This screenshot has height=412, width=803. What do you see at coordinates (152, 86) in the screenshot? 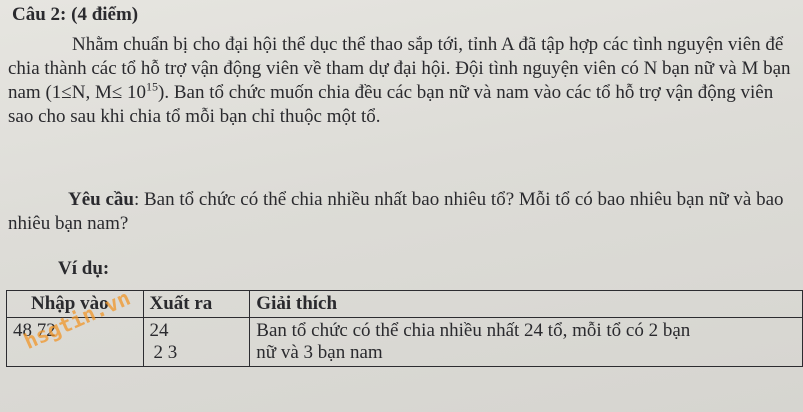
I see `exponent: 15` at bounding box center [152, 86].